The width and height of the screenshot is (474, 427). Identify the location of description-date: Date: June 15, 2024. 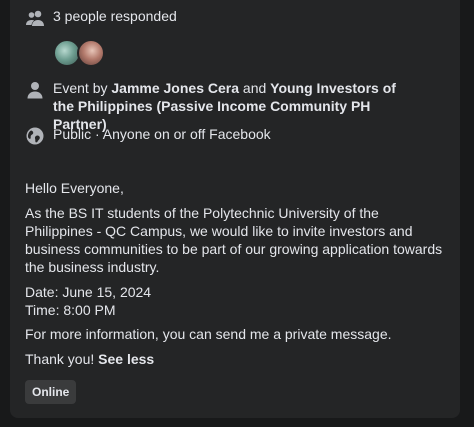
(88, 292).